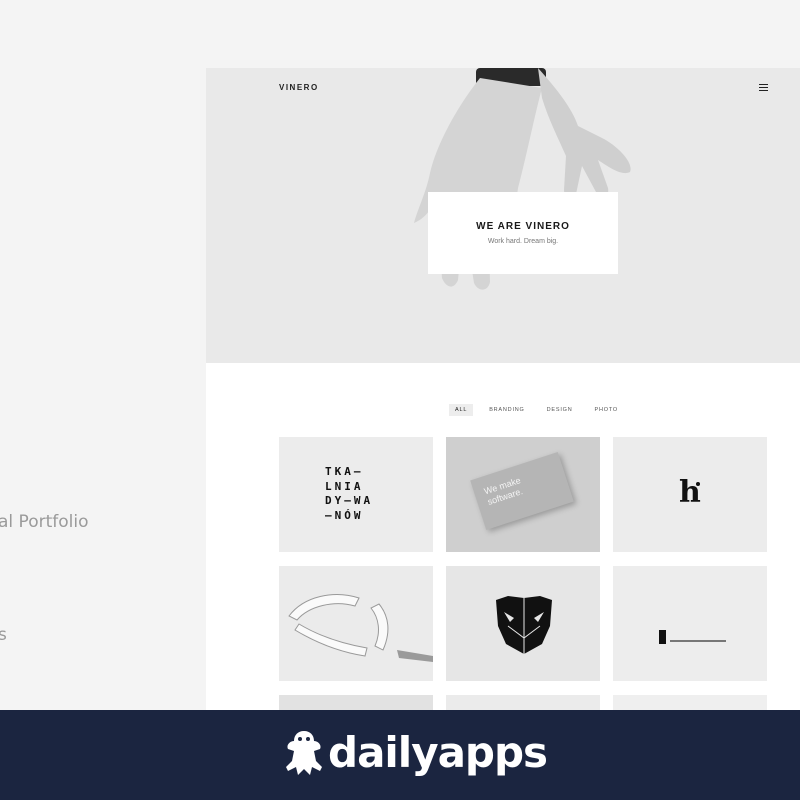 This screenshot has width=800, height=800. I want to click on mini-logo, so click(662, 637).